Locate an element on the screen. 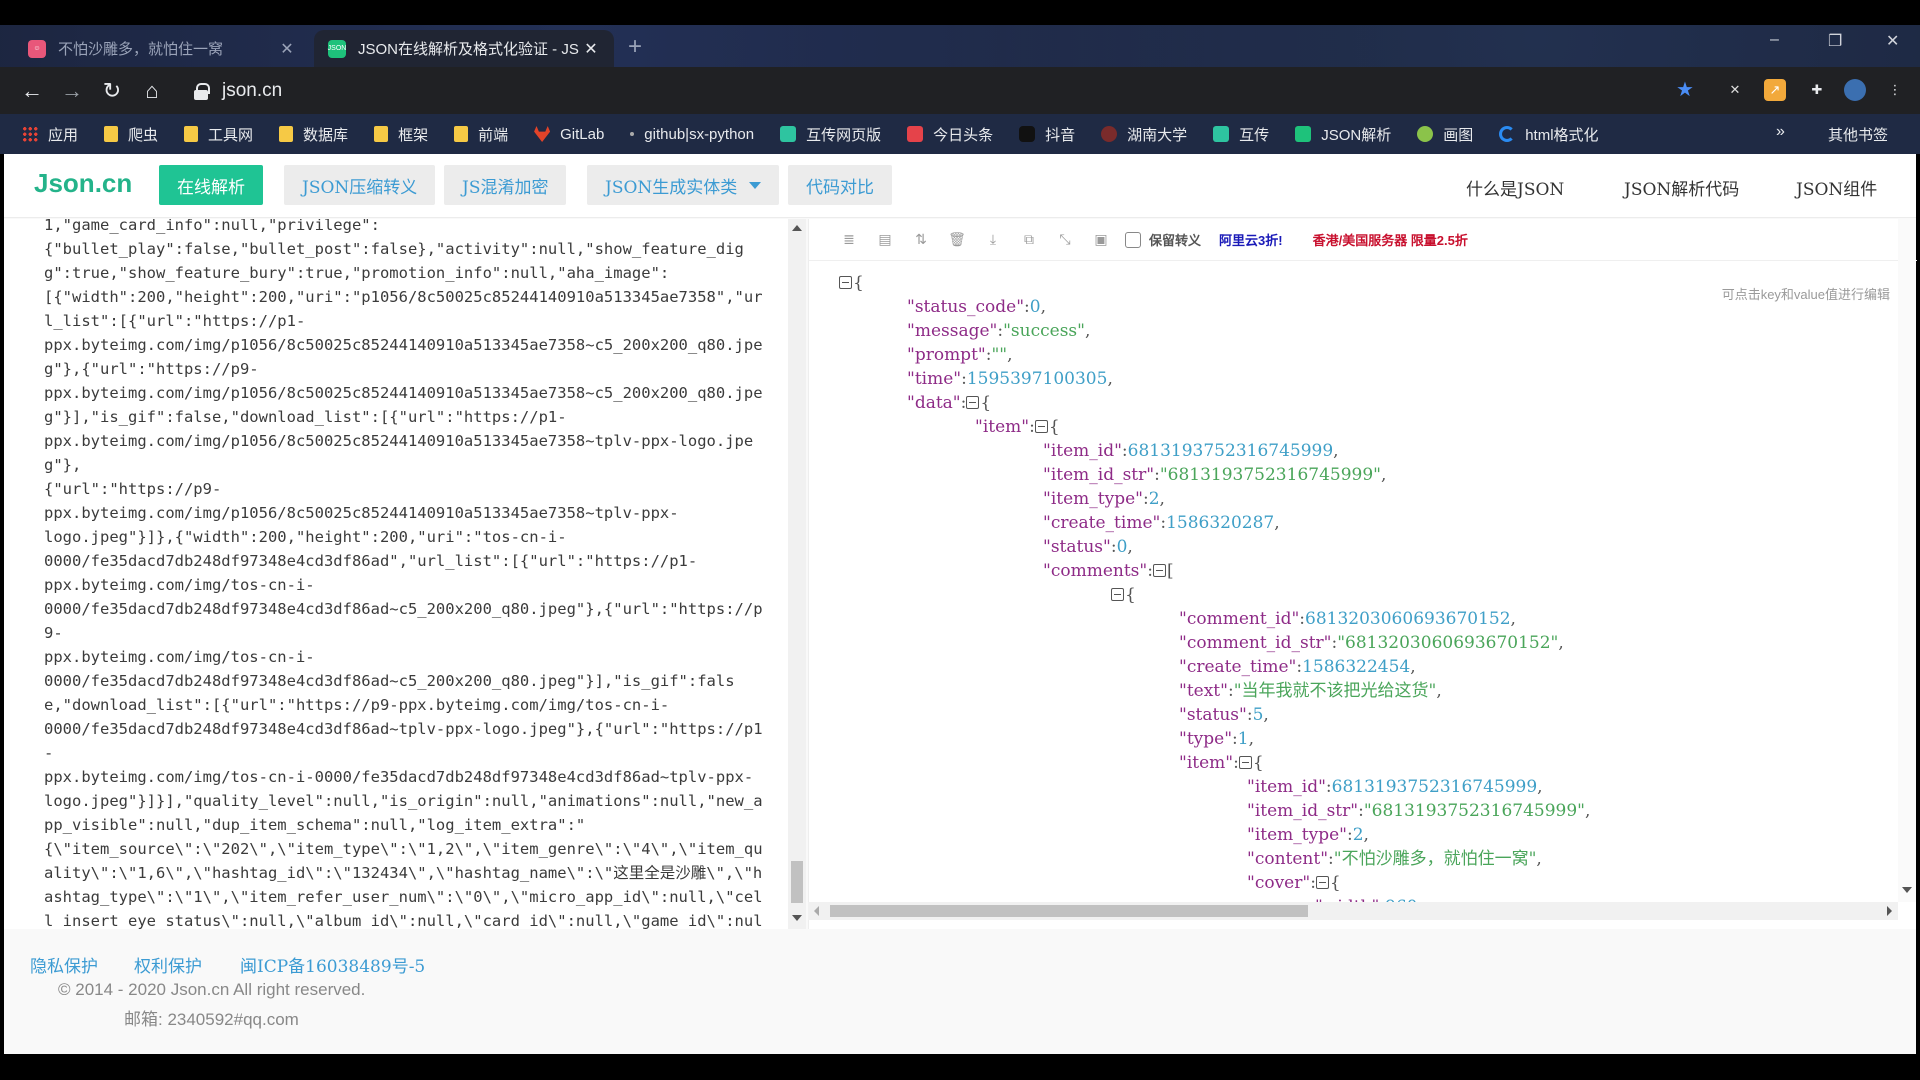 The width and height of the screenshot is (1920, 1080). tree-key: "cover" is located at coordinates (1278, 883).